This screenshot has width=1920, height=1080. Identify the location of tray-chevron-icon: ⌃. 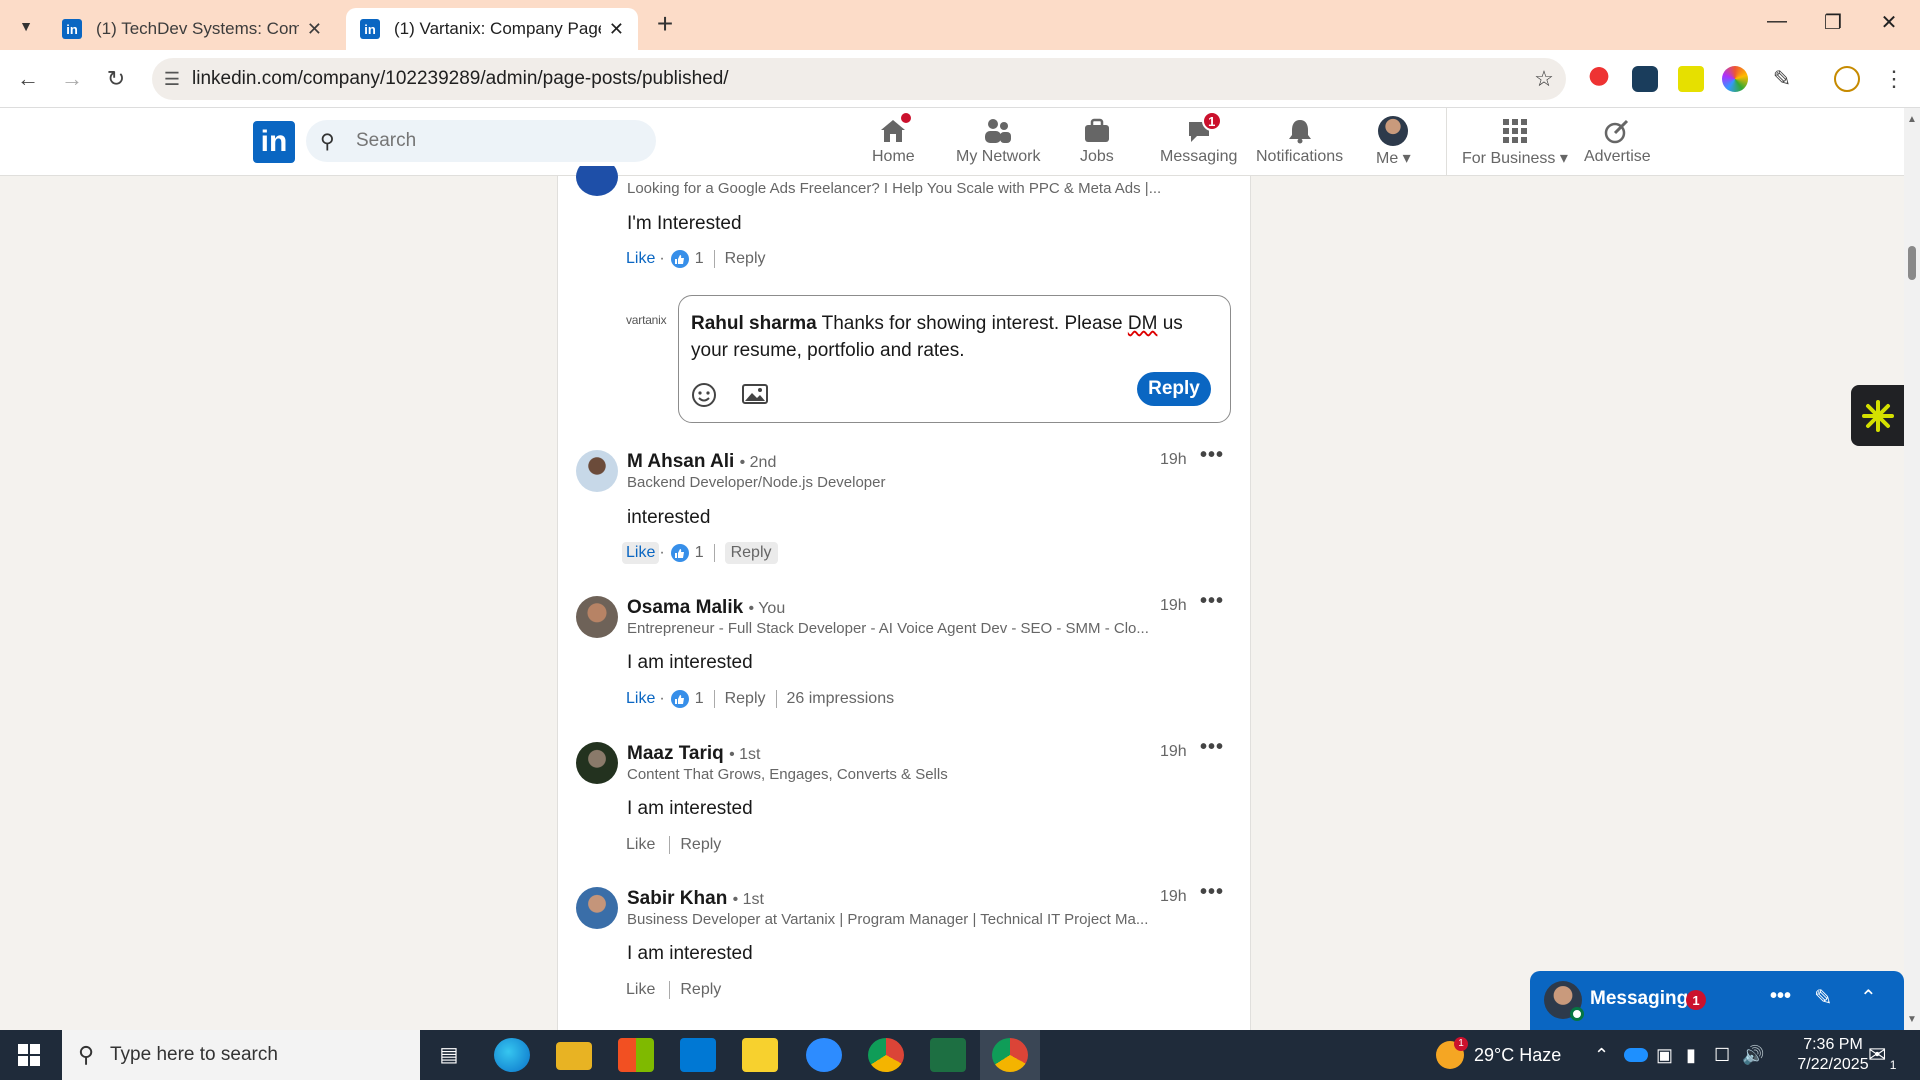
(1601, 1055).